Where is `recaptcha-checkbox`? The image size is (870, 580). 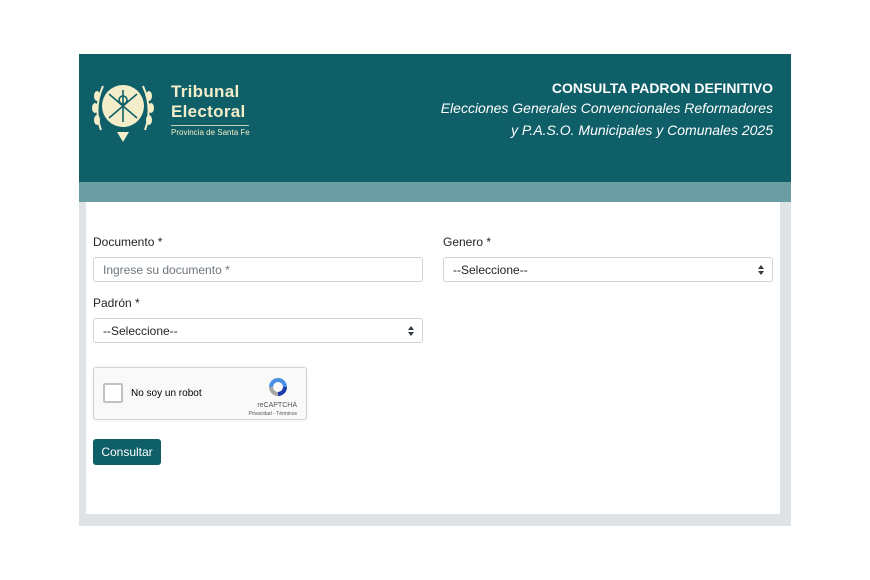 recaptcha-checkbox is located at coordinates (113, 393).